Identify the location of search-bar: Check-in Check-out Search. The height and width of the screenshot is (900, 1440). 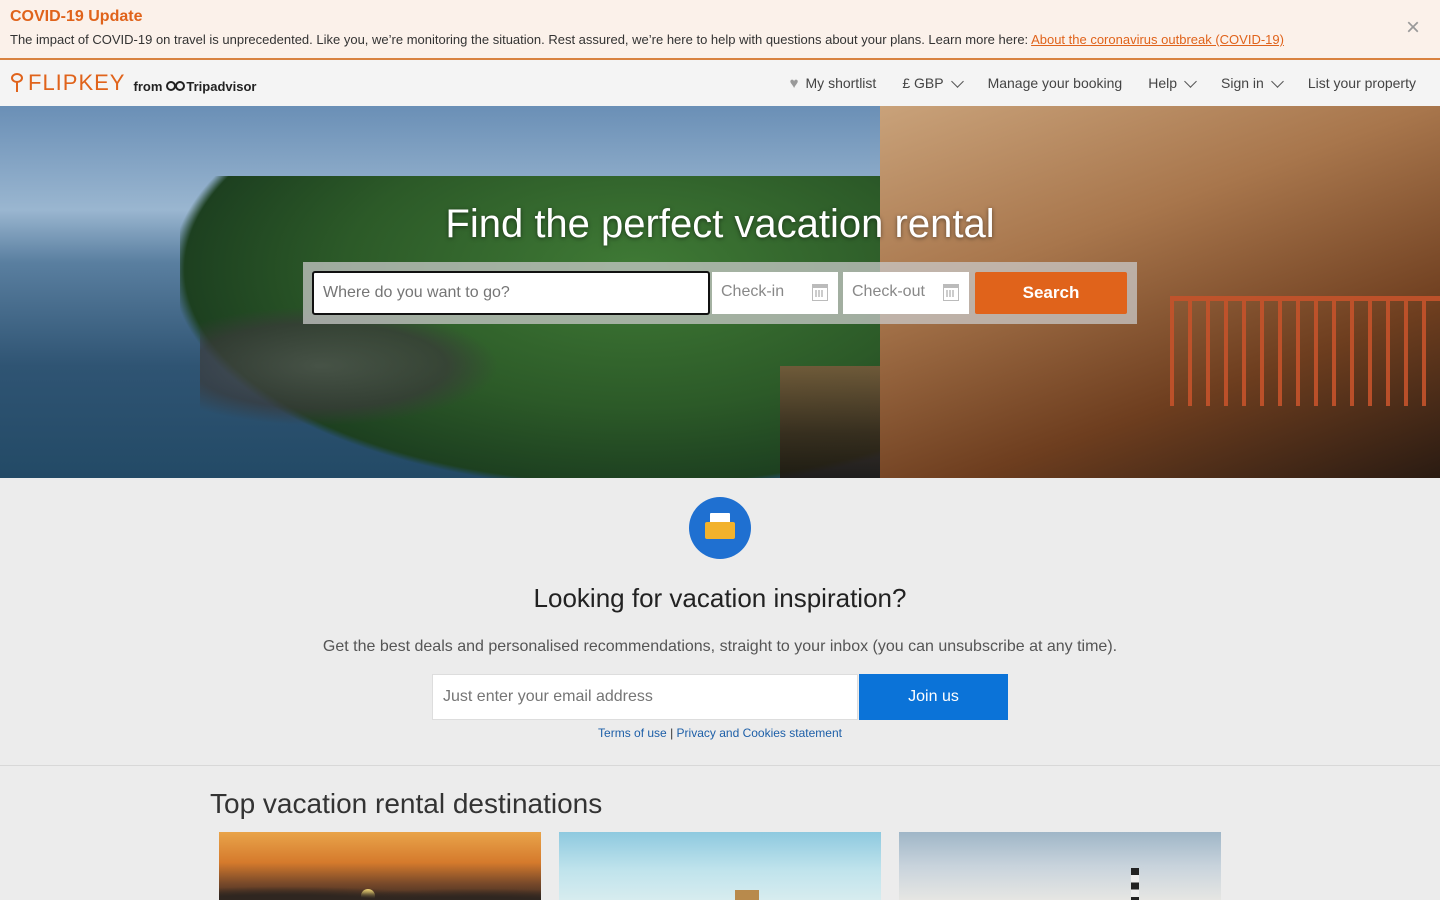
(720, 293).